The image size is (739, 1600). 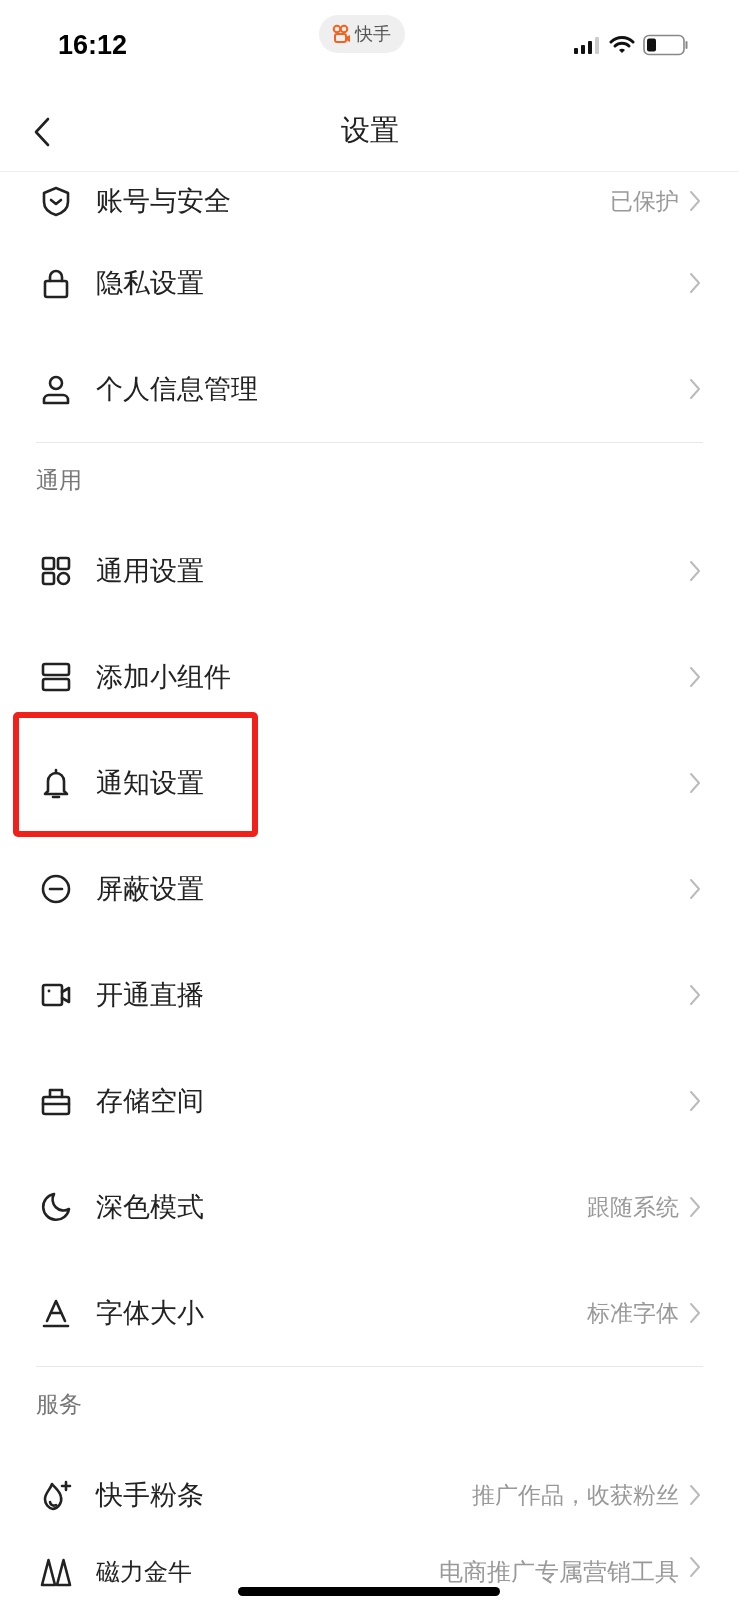 What do you see at coordinates (56, 1207) in the screenshot?
I see `moon-icon` at bounding box center [56, 1207].